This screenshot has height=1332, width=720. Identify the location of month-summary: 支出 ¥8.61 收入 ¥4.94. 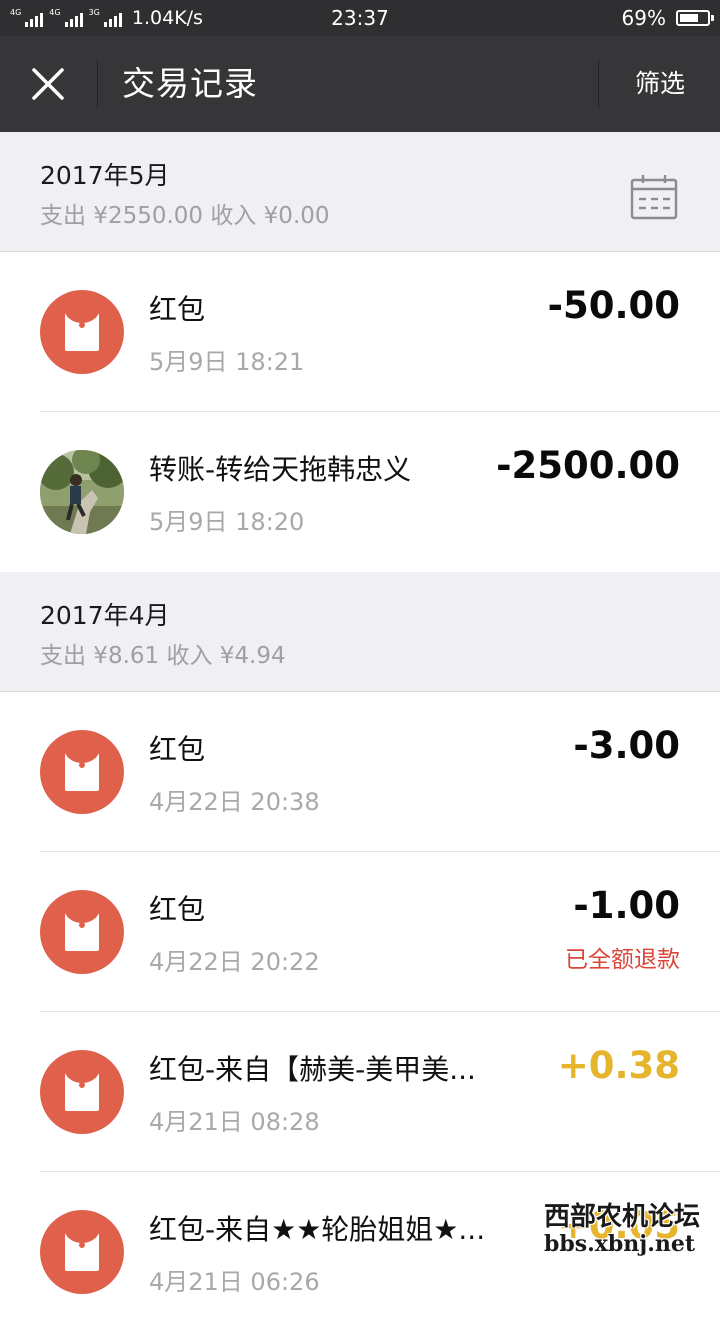
(163, 656).